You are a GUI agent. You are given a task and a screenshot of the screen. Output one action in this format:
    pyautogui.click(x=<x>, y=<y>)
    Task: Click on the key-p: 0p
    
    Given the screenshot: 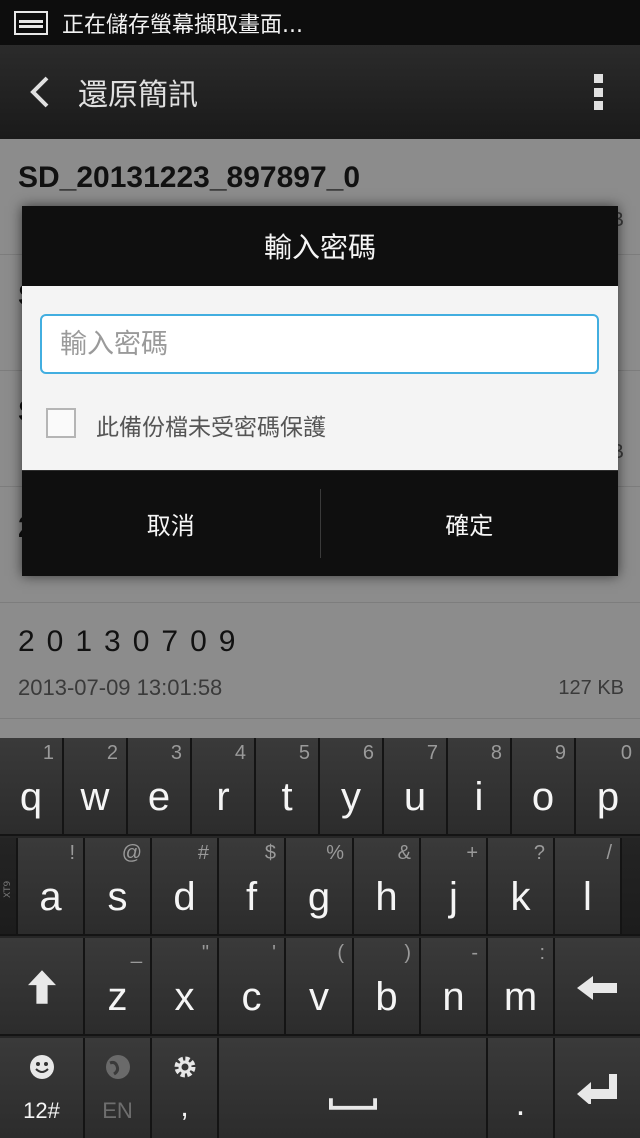 What is the action you would take?
    pyautogui.click(x=608, y=787)
    